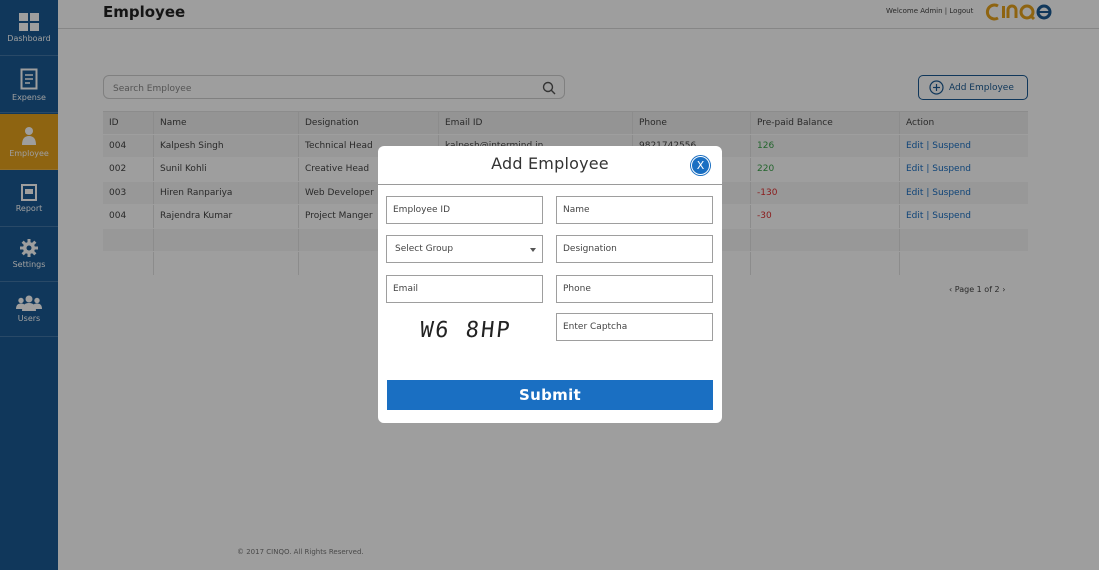  Describe the element at coordinates (550, 163) in the screenshot. I see `modal-title: Add Employee` at that location.